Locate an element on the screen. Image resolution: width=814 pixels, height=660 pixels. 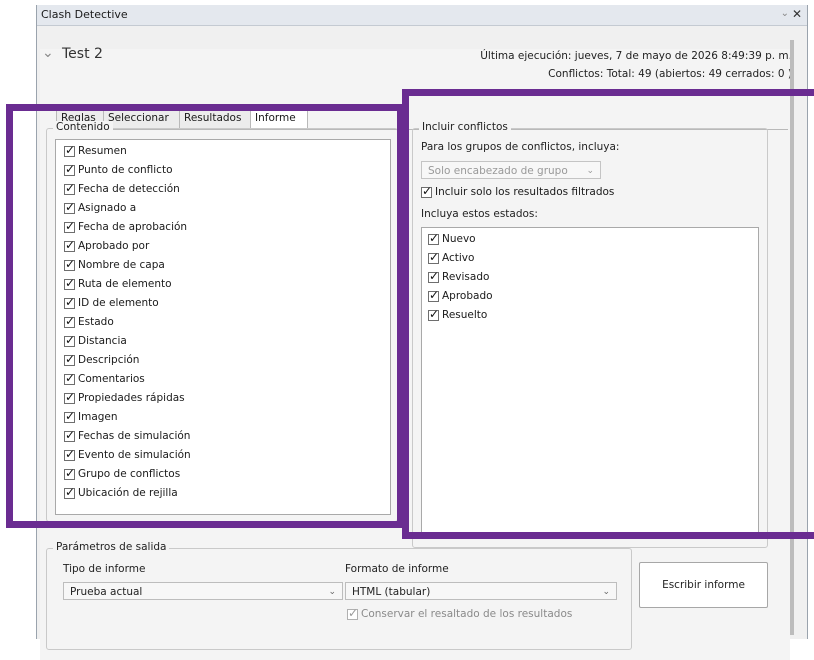
title-bar: Clash Detective ⌄ ✕ is located at coordinates (422, 15).